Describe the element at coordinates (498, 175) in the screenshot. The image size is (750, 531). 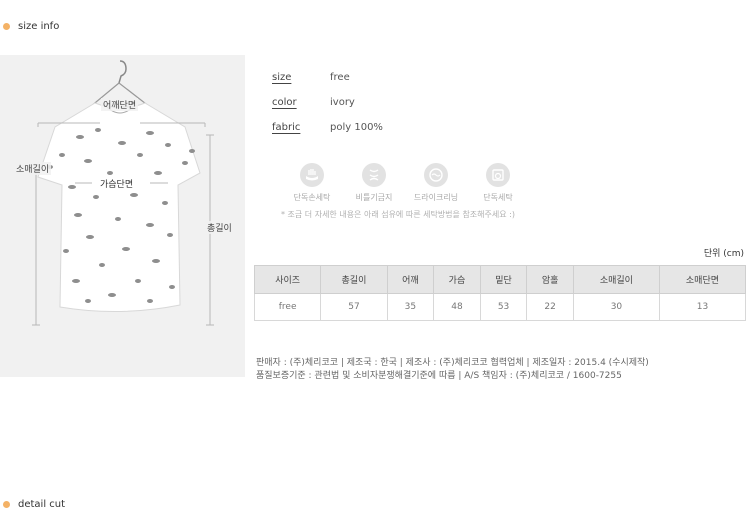
I see `machine-wash-icon` at that location.